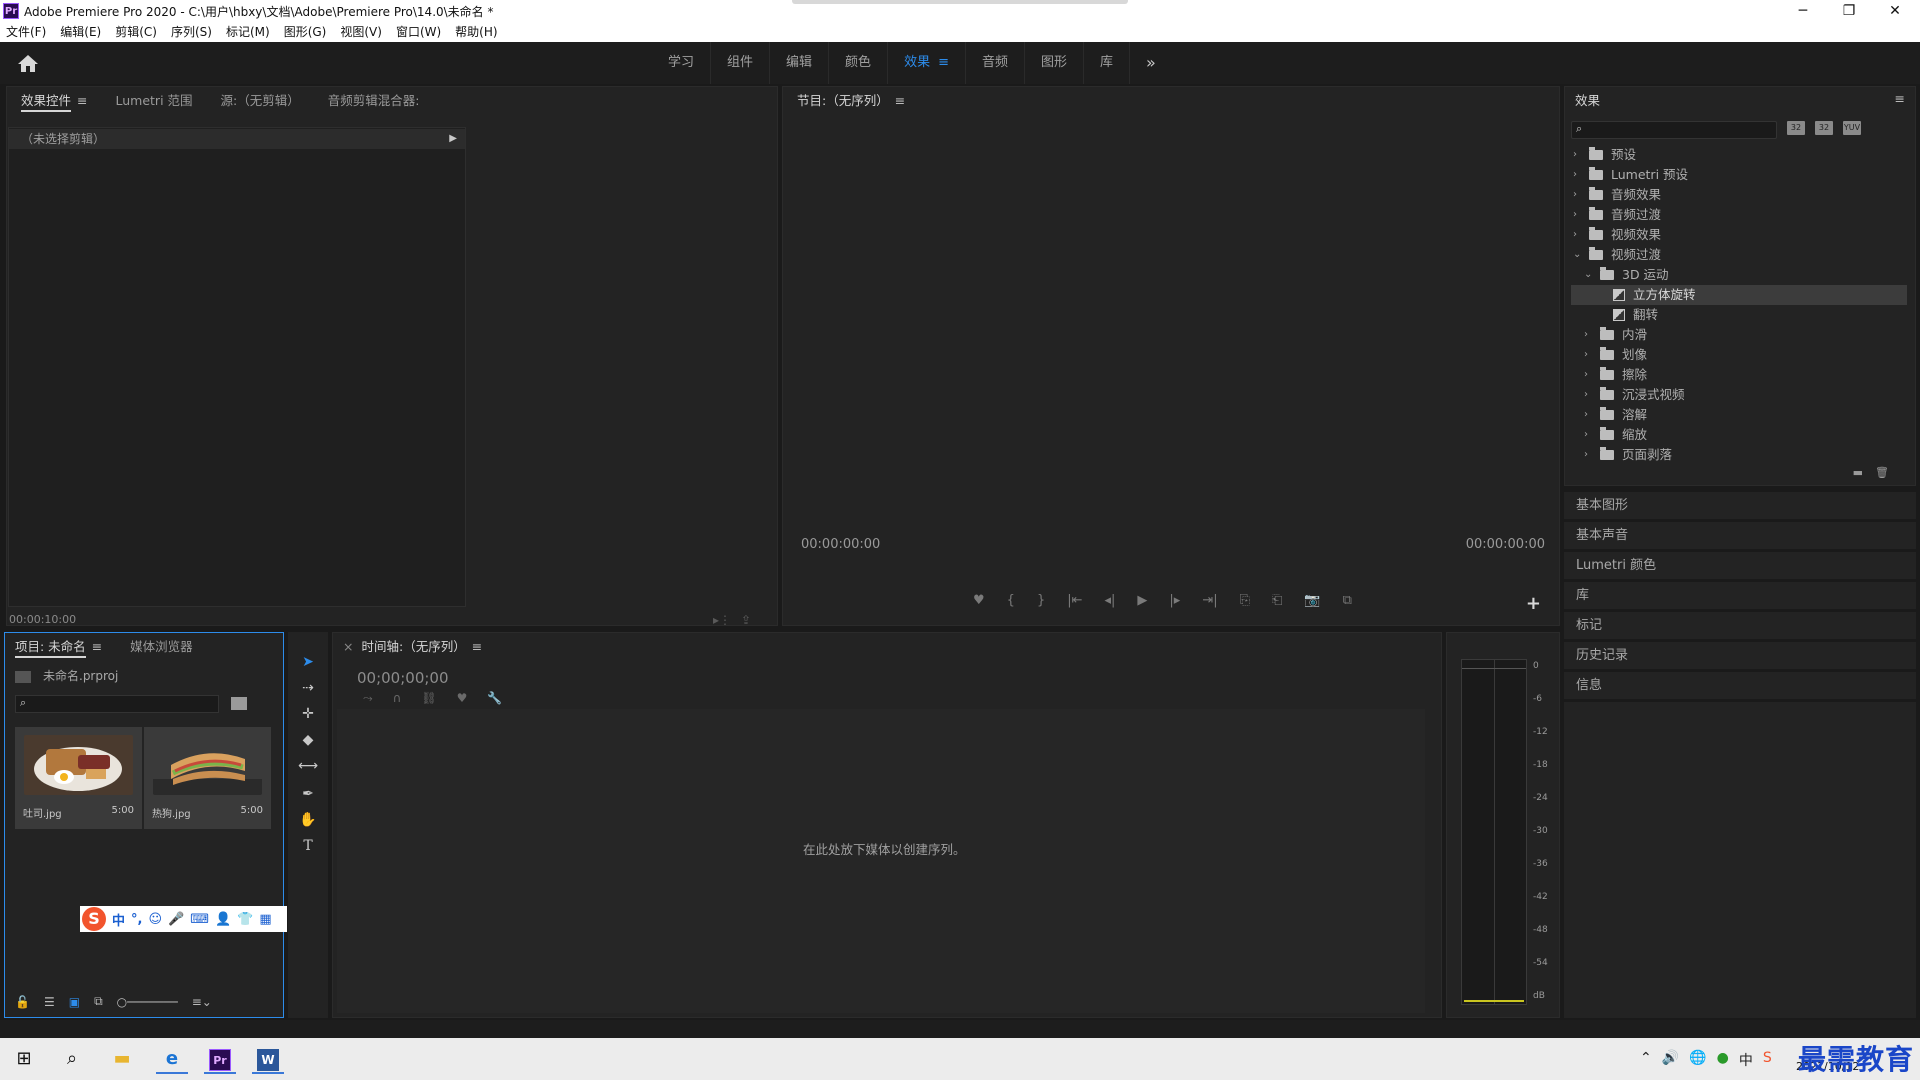  Describe the element at coordinates (176, 919) in the screenshot. I see `voice-icon: 🎤` at that location.